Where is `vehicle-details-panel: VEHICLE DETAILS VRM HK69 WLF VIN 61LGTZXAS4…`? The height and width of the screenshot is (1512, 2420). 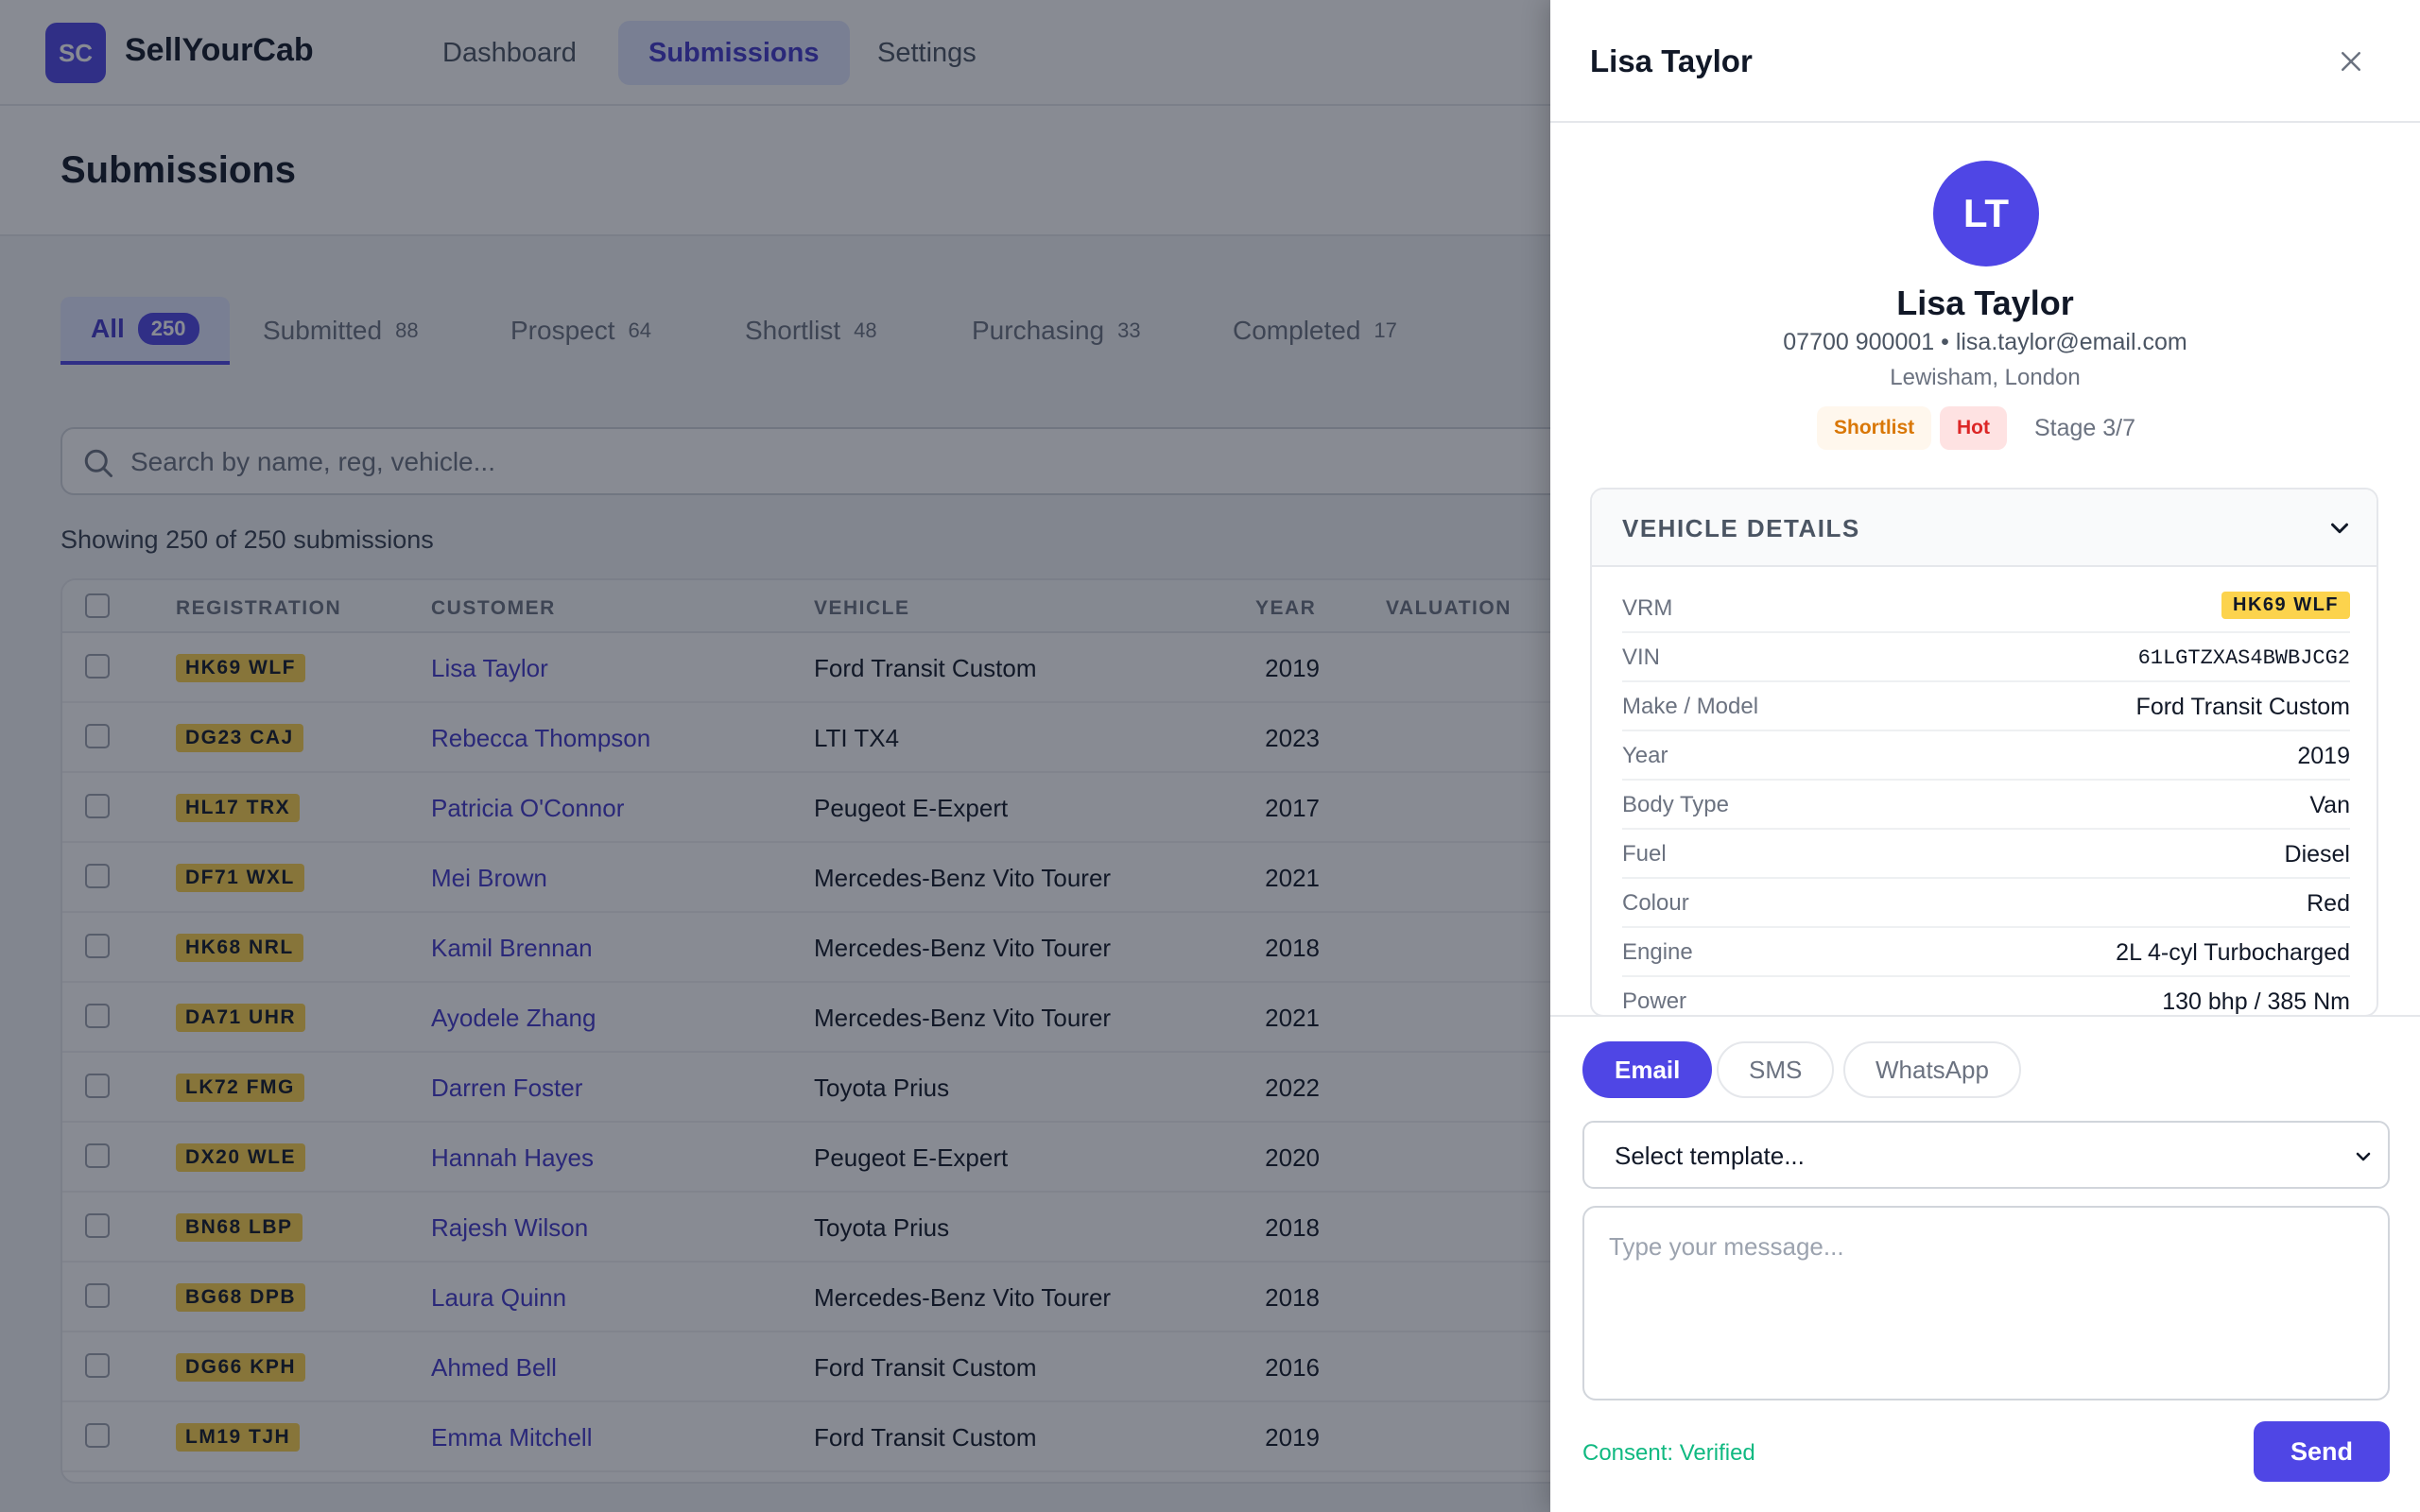 vehicle-details-panel: VEHICLE DETAILS VRM HK69 WLF VIN 61LGTZXAS4… is located at coordinates (1984, 752).